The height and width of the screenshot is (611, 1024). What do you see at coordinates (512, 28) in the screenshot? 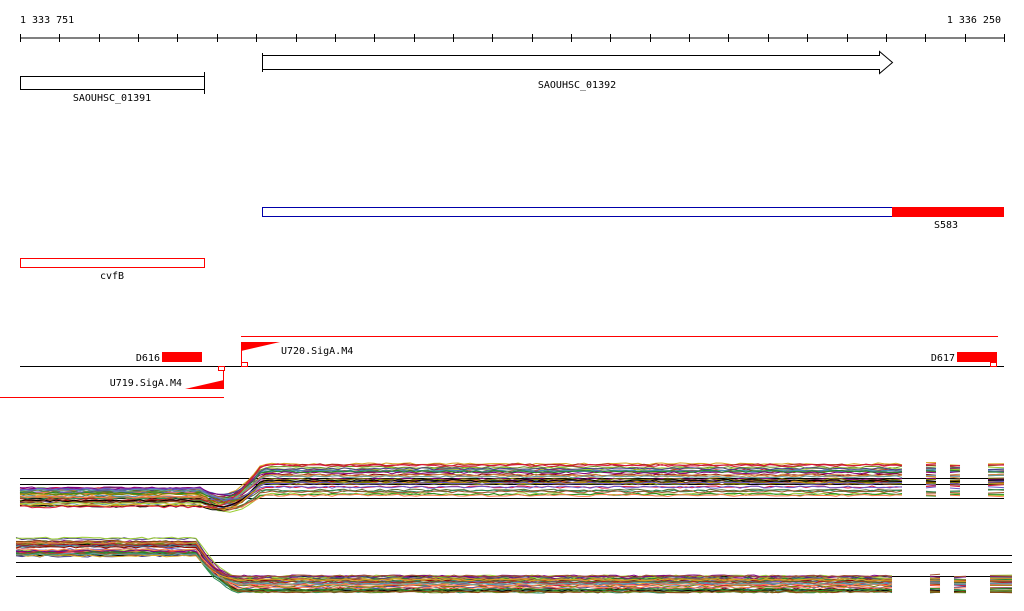
I see `coordinate-ruler: 1 333 751 1 336 250` at bounding box center [512, 28].